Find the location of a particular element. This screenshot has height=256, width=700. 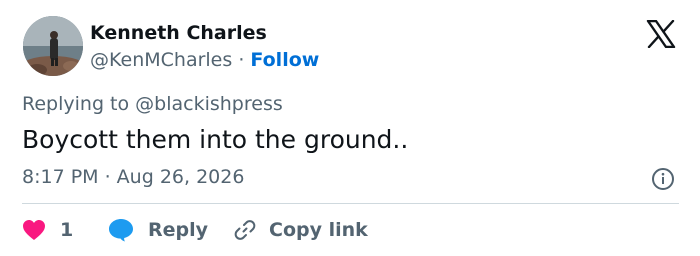

reply-label: Reply is located at coordinates (178, 230).